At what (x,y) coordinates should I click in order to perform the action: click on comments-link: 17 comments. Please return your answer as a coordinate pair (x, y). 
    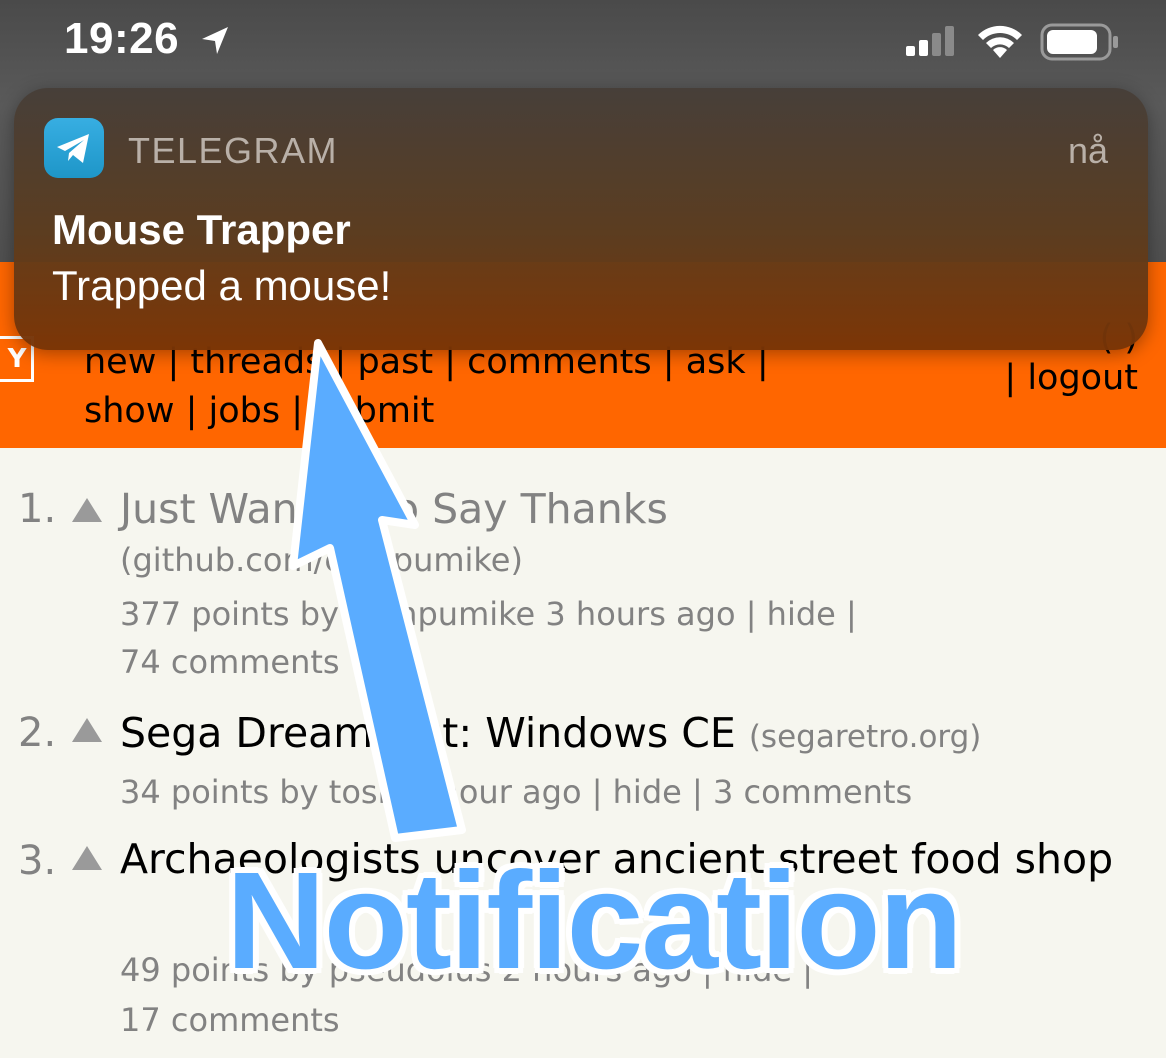
    Looking at the image, I should click on (620, 1020).